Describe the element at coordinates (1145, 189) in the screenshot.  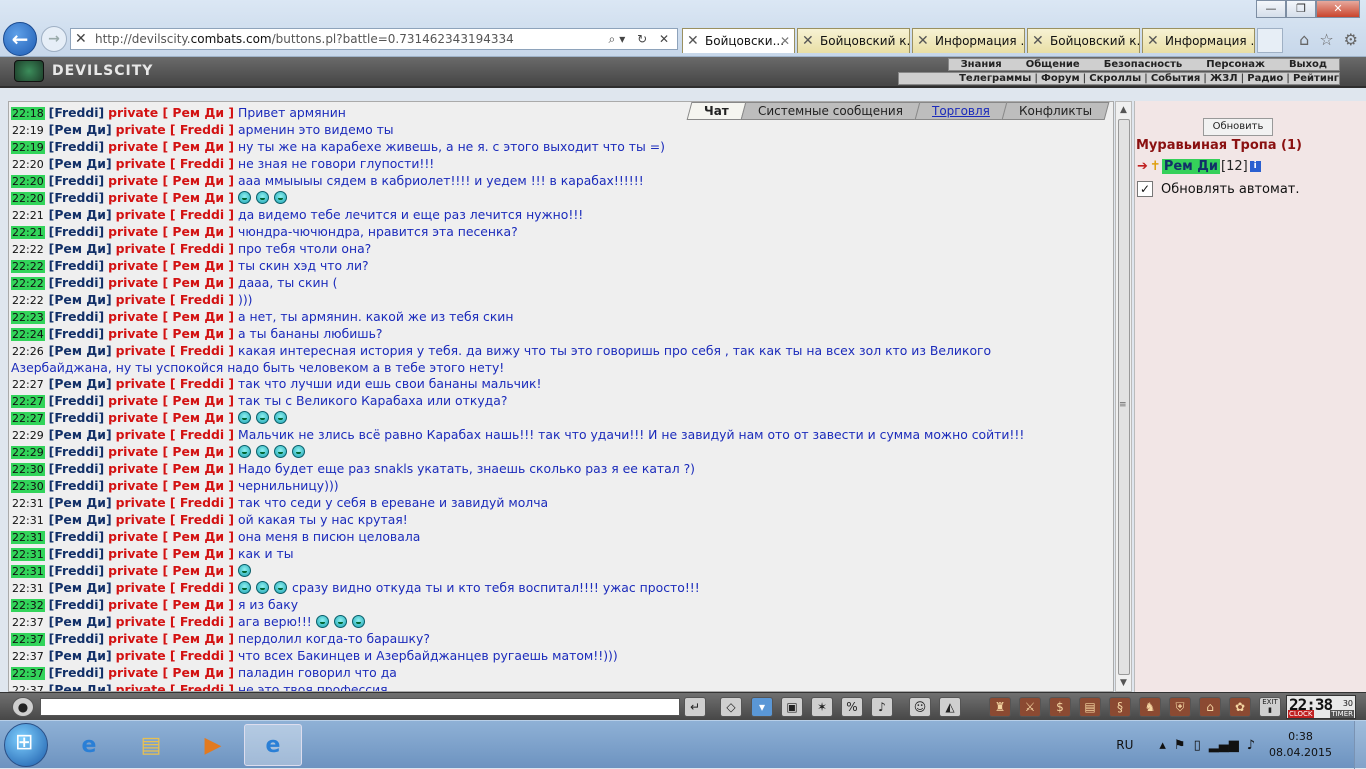
I see `auto-refresh-checkbox: ✓` at that location.